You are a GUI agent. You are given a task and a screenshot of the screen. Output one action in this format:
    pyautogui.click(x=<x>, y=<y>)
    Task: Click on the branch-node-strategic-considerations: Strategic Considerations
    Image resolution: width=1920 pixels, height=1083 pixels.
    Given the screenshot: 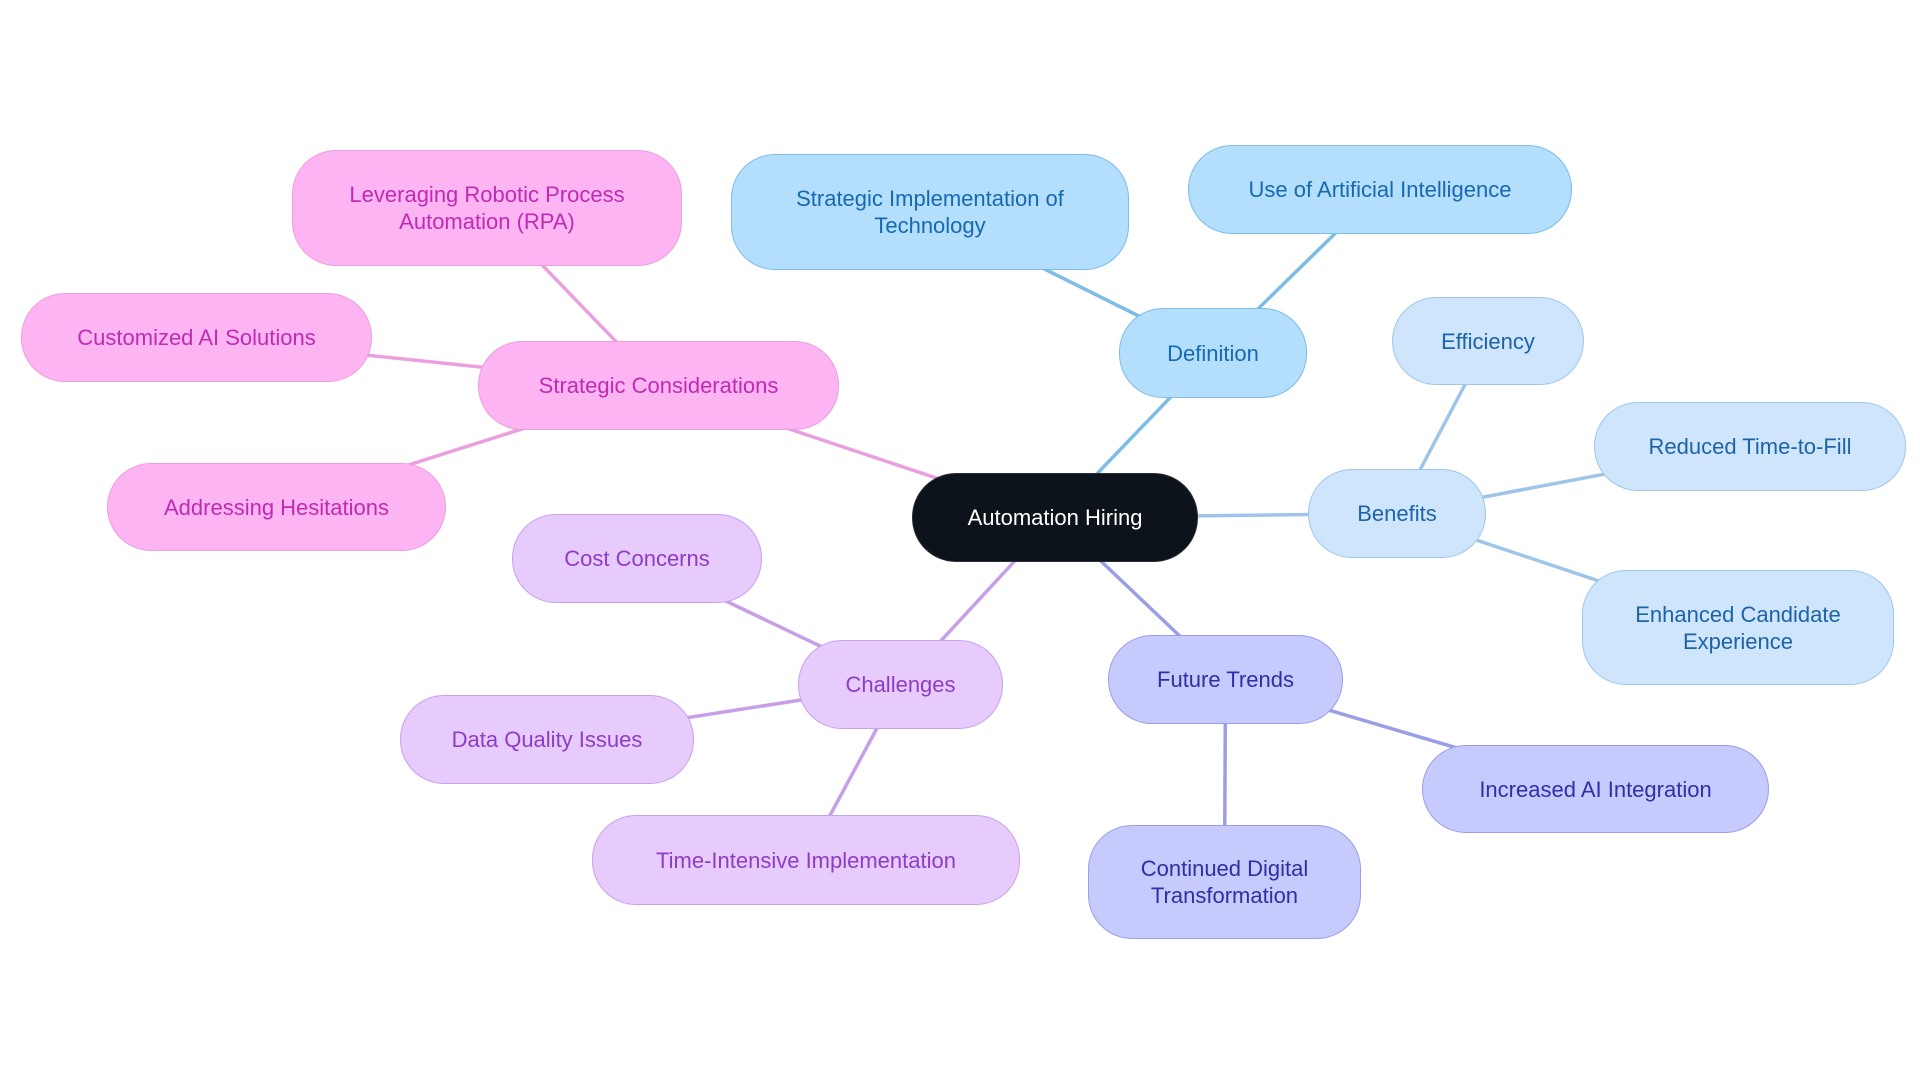 What is the action you would take?
    pyautogui.click(x=658, y=385)
    